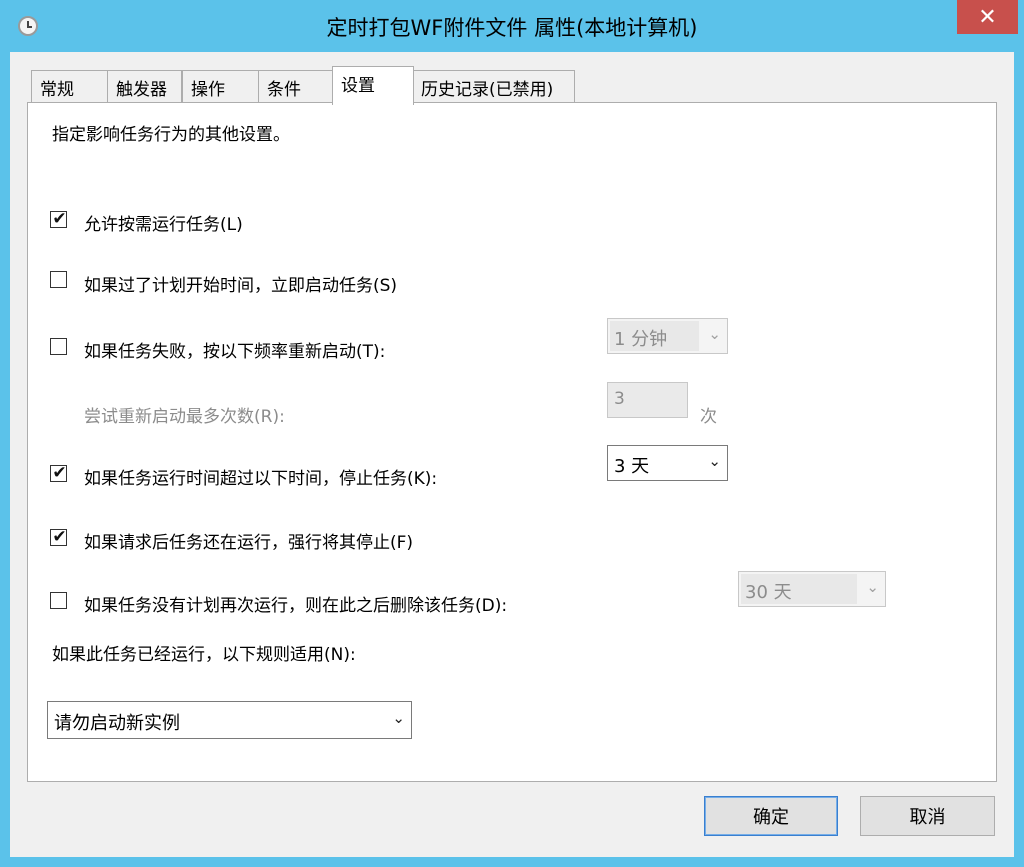 This screenshot has width=1024, height=867. What do you see at coordinates (117, 723) in the screenshot?
I see `if-running-rule-value: 请勿启动新实例` at bounding box center [117, 723].